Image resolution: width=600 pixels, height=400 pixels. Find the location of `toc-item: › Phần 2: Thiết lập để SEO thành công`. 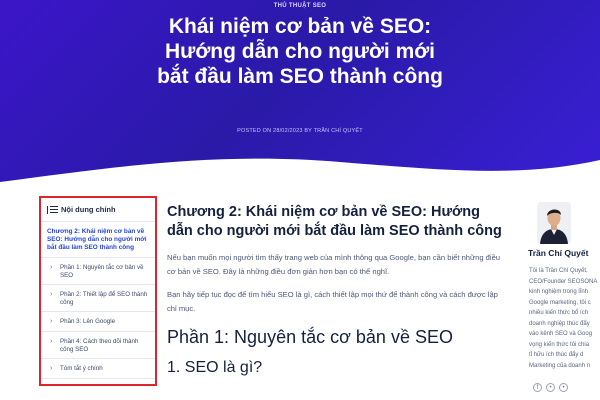

toc-item: › Phần 2: Thiết lập để SEO thành công is located at coordinates (98, 299).